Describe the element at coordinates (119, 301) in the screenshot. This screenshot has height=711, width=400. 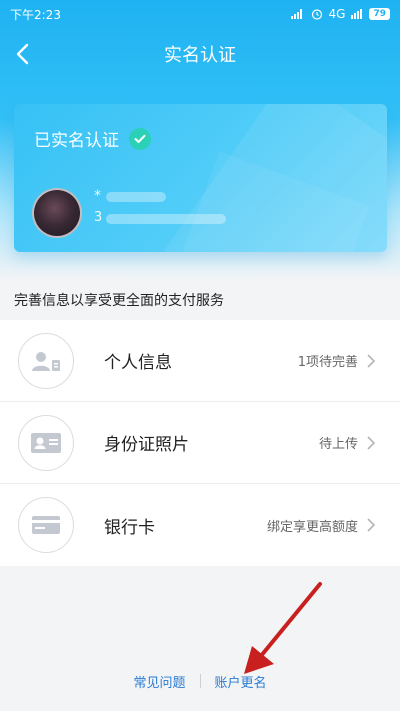
I see `section-title: 完善信息以享受更全面的支付服务` at that location.